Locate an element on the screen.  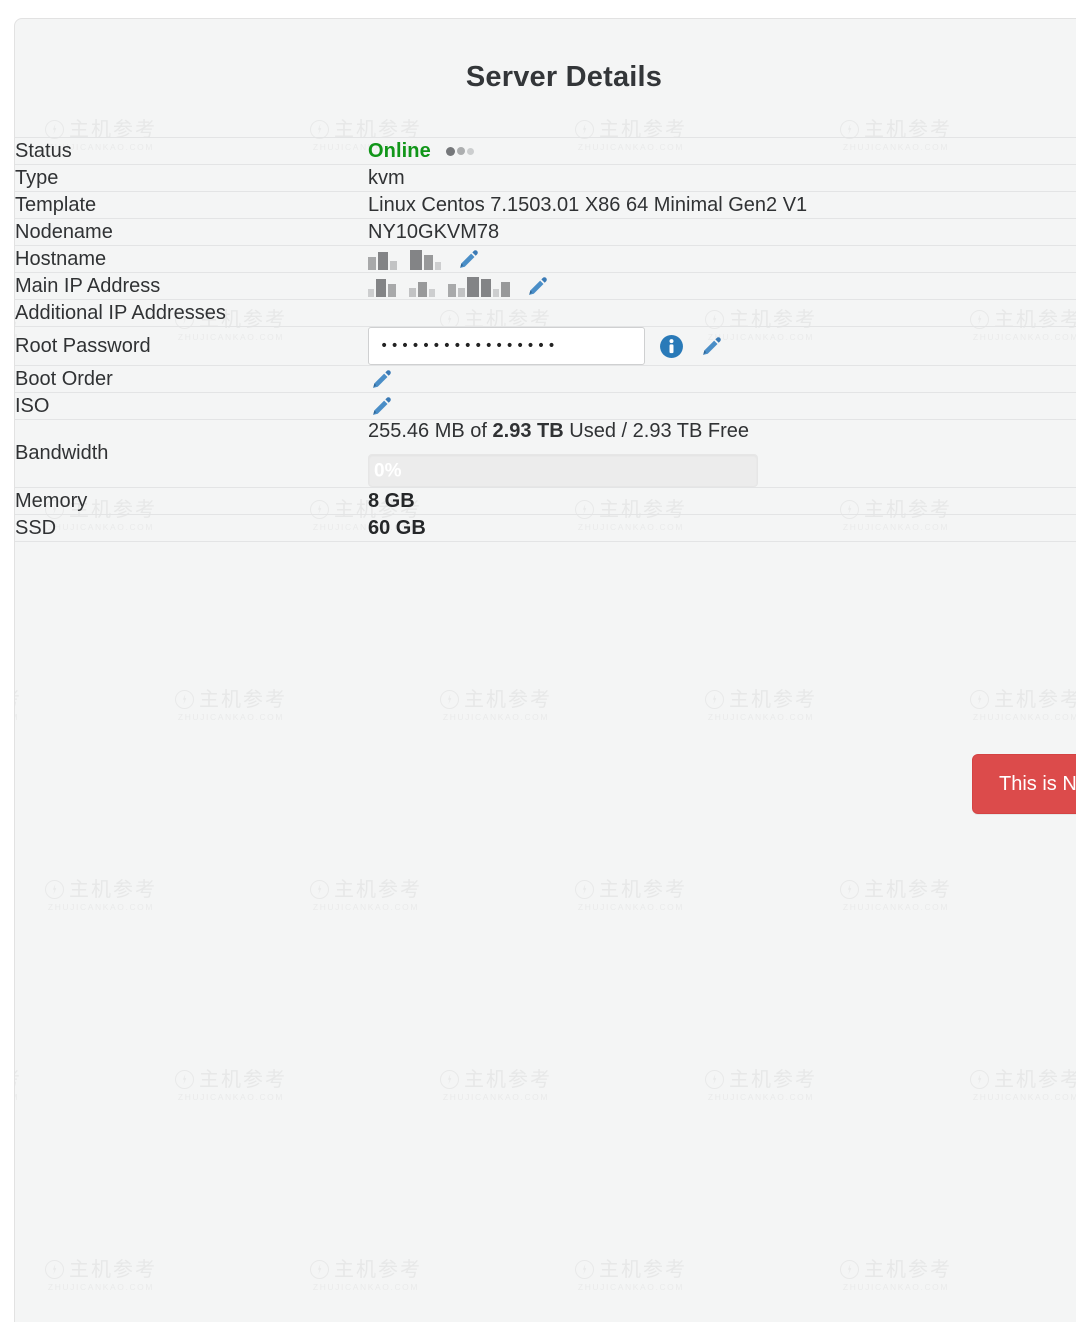
row-value-type: kvm is located at coordinates (722, 178).